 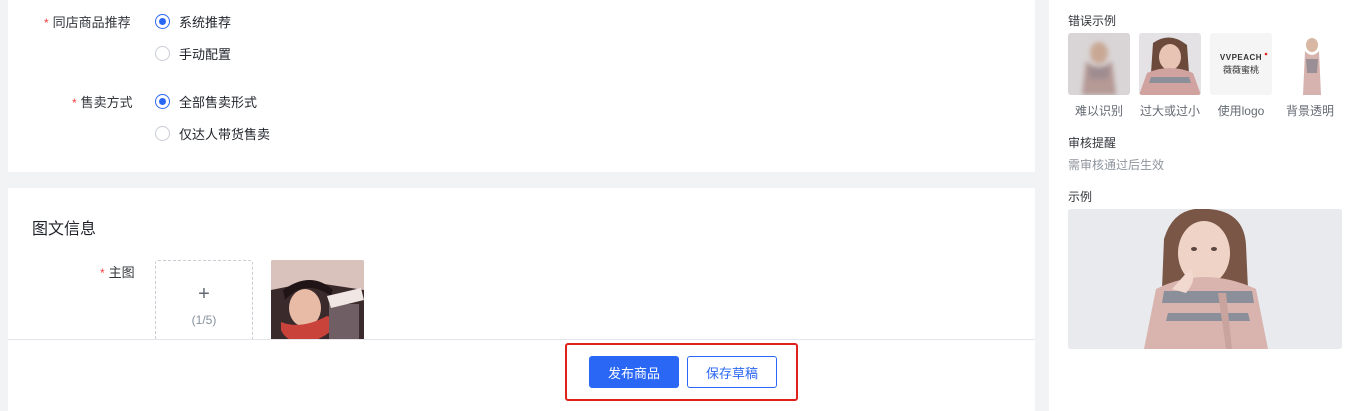 What do you see at coordinates (1309, 111) in the screenshot?
I see `caption-transparent-bg: 背景透明` at bounding box center [1309, 111].